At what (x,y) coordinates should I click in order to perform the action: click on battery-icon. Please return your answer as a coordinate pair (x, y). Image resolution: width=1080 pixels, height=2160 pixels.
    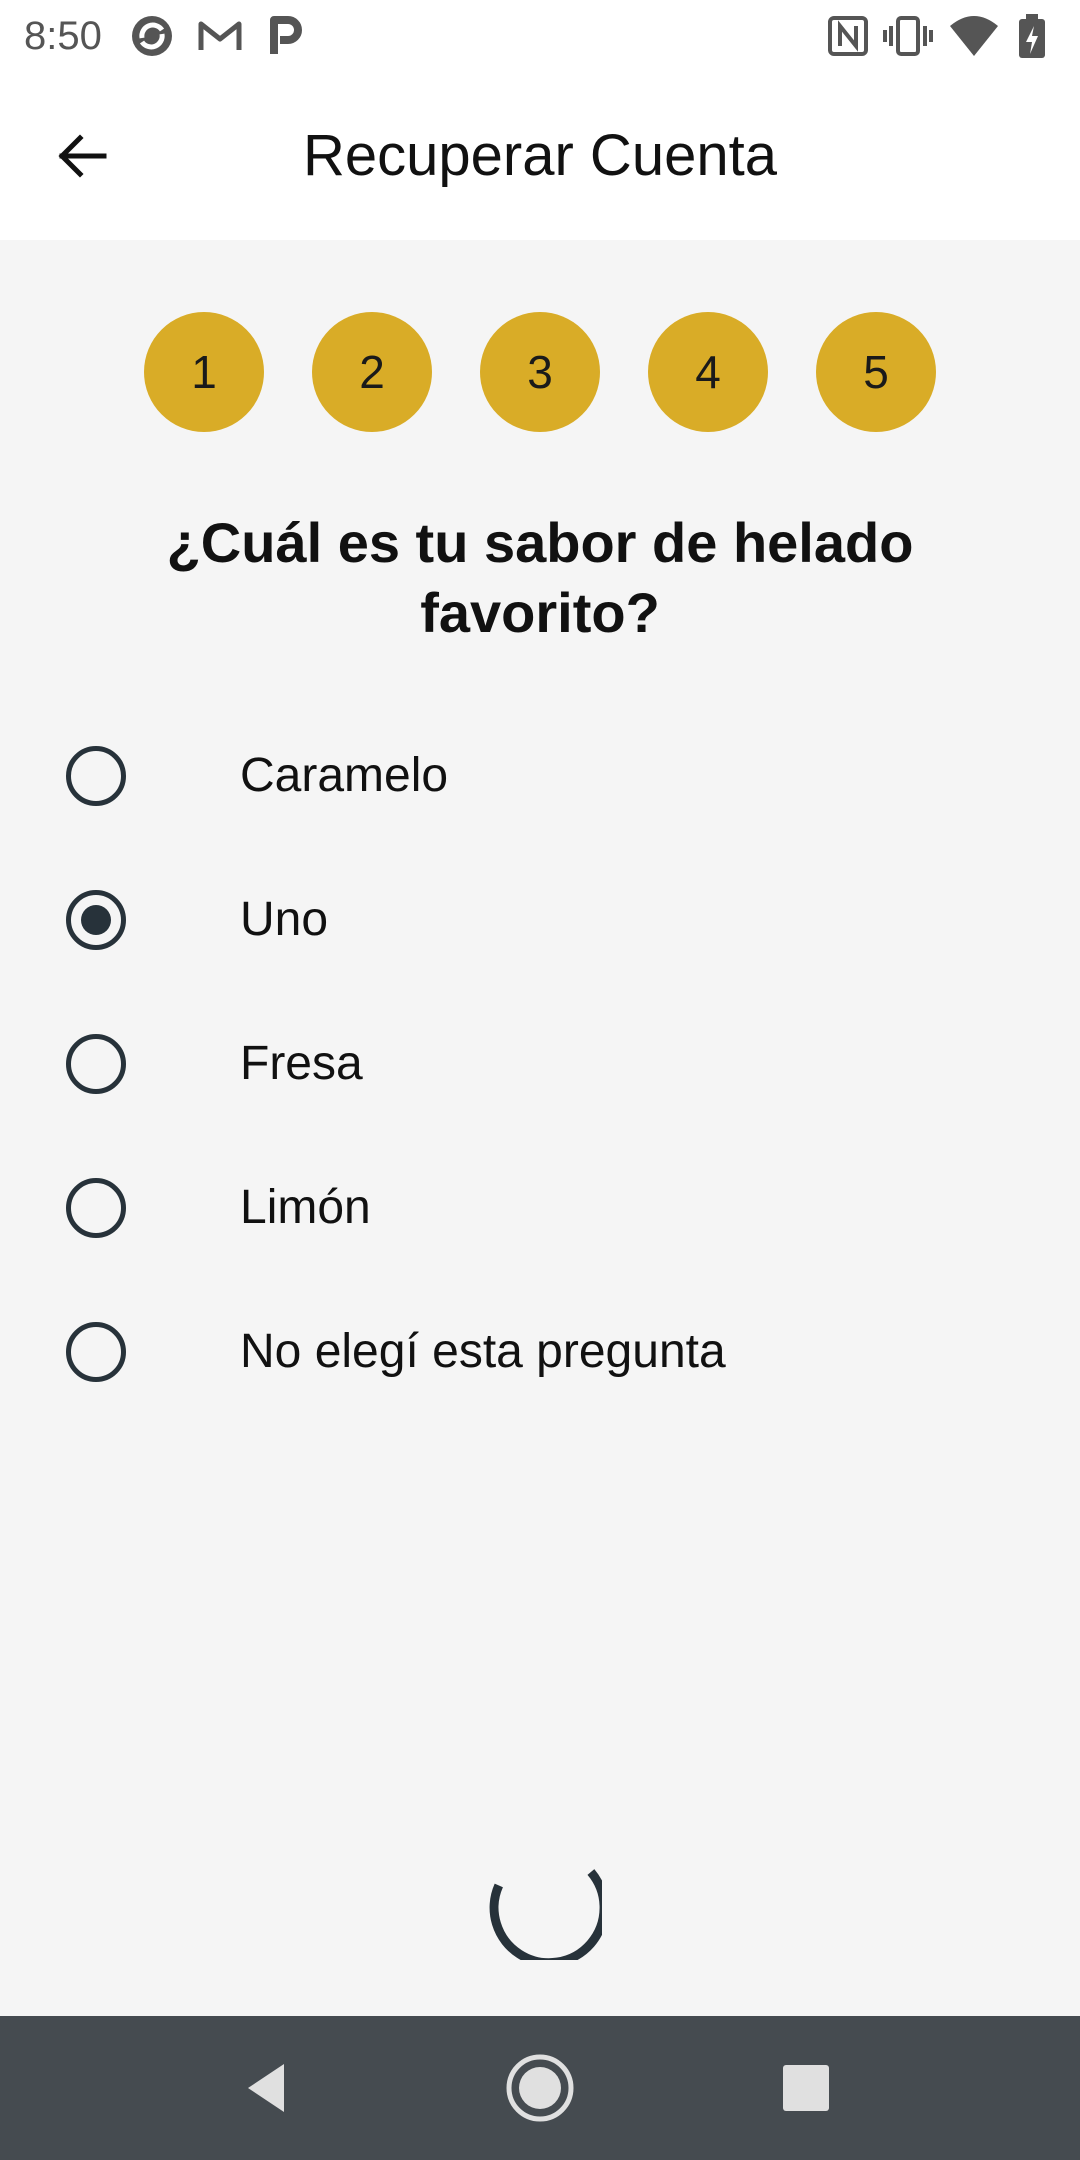
    Looking at the image, I should click on (1032, 36).